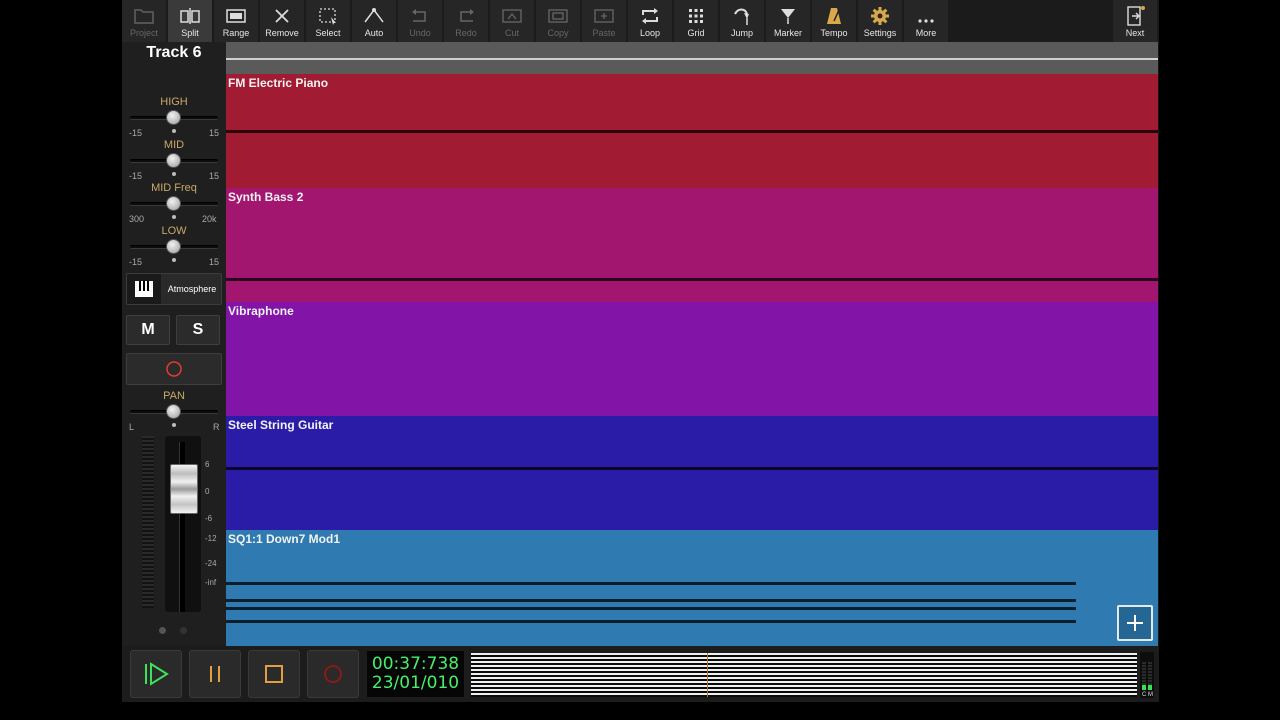 Image resolution: width=1280 pixels, height=720 pixels. What do you see at coordinates (173, 411) in the screenshot?
I see `pan-knob` at bounding box center [173, 411].